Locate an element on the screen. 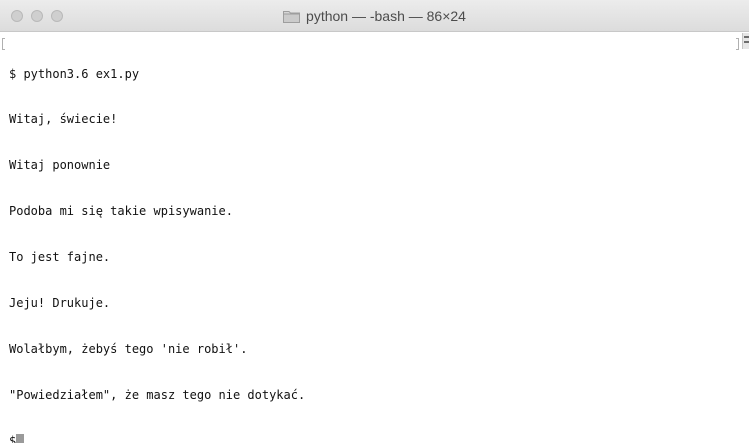 Image resolution: width=749 pixels, height=443 pixels. prompt-symbol: $ is located at coordinates (13, 438).